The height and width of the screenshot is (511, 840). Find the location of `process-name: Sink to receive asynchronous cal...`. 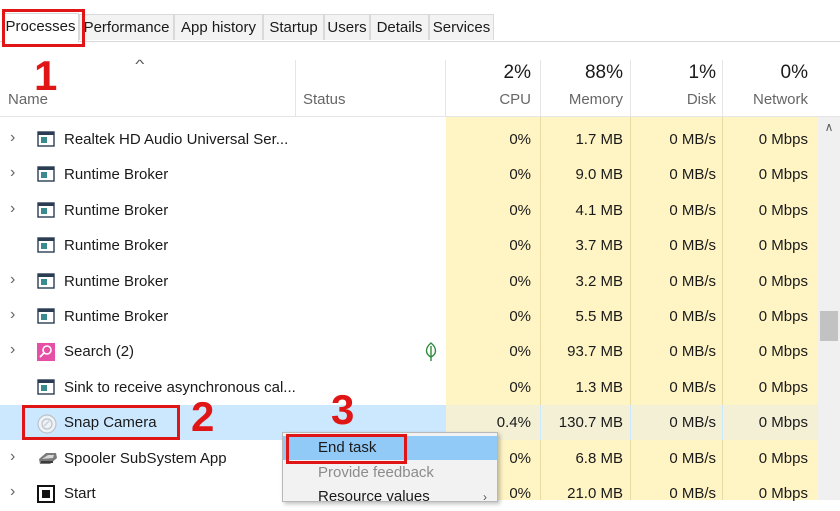

process-name: Sink to receive asynchronous cal... is located at coordinates (180, 387).